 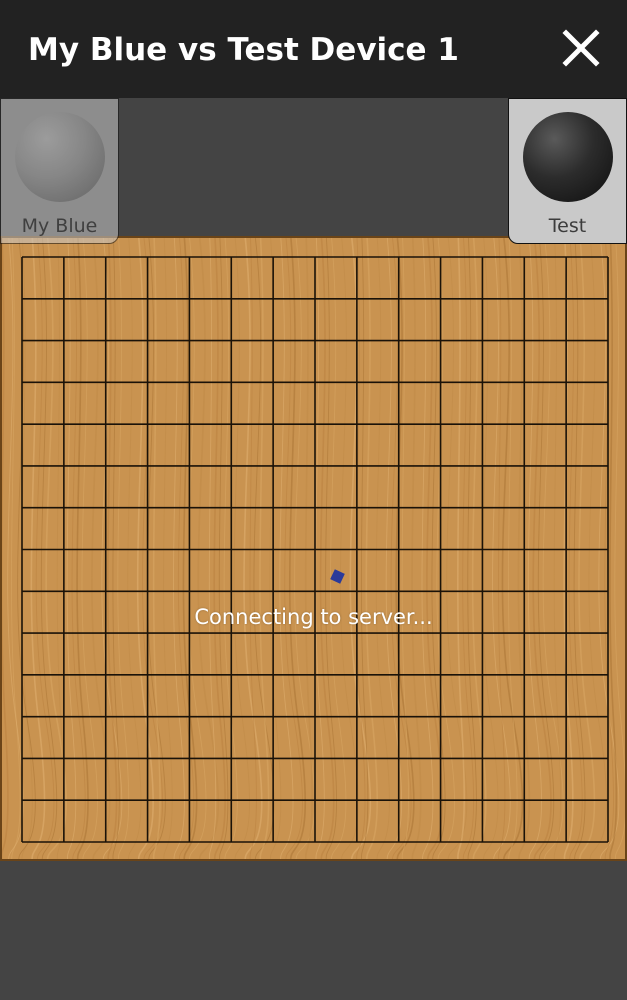 What do you see at coordinates (568, 157) in the screenshot?
I see `black-stone-icon` at bounding box center [568, 157].